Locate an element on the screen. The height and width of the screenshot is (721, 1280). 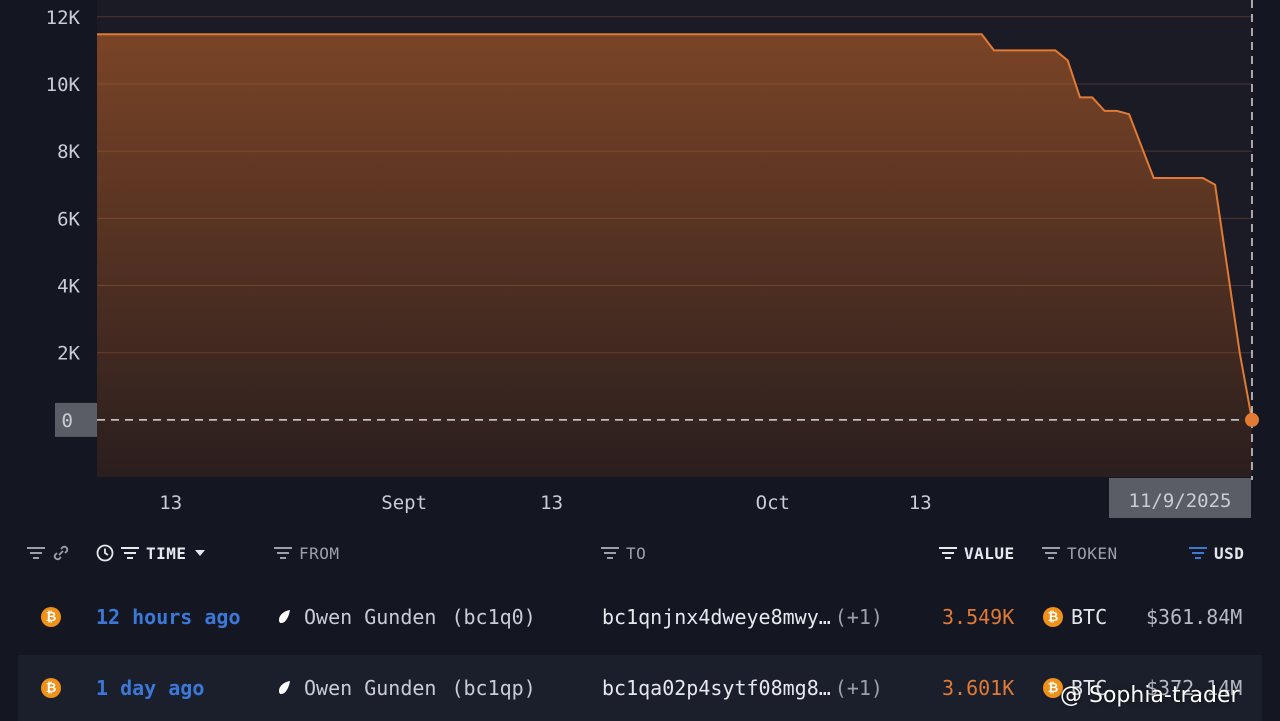
y-tick-label: 4K is located at coordinates (68, 287).